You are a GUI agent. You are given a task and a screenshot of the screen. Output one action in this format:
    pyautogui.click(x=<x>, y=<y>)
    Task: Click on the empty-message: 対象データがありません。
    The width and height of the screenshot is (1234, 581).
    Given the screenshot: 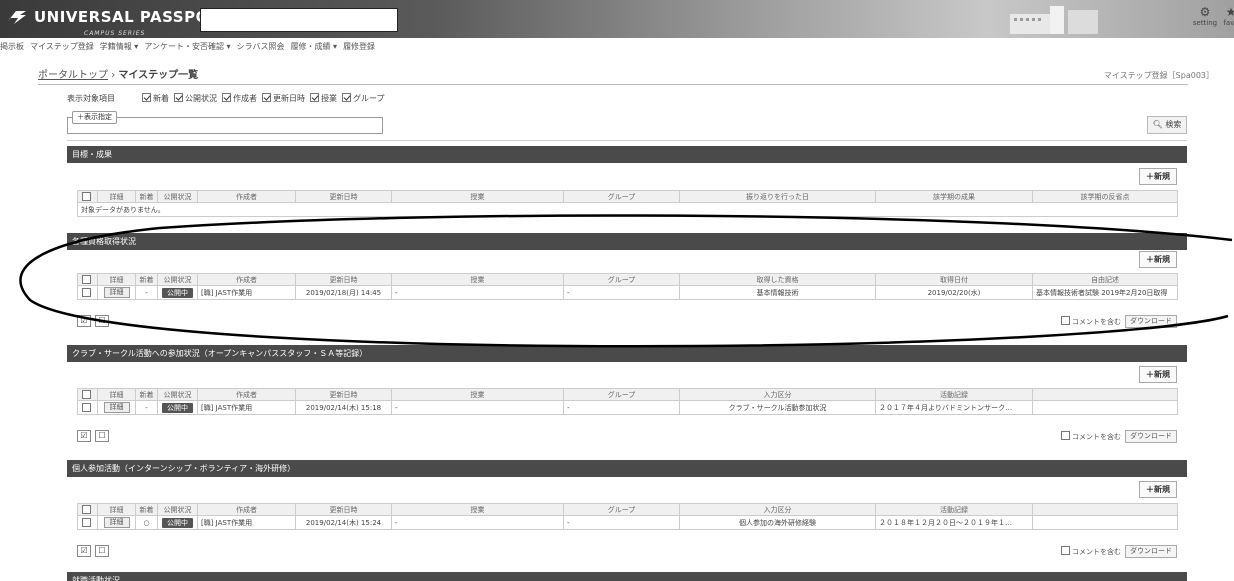 What is the action you would take?
    pyautogui.click(x=627, y=209)
    